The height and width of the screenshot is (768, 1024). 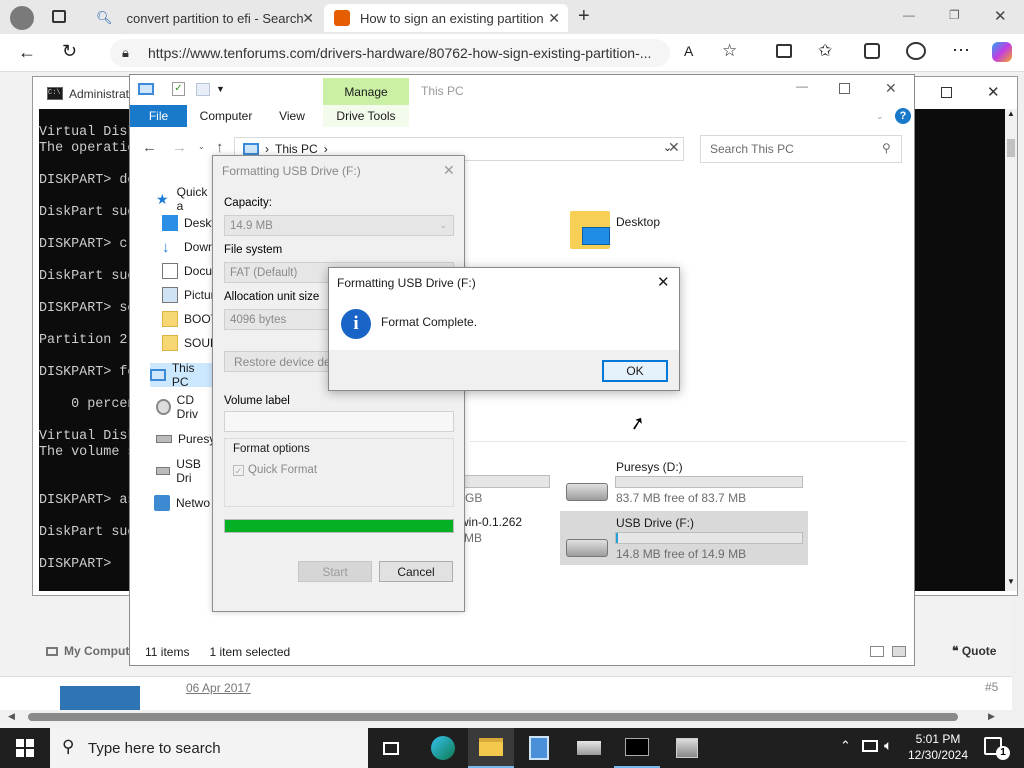 I want to click on nav-network: Netwo, so click(x=182, y=503).